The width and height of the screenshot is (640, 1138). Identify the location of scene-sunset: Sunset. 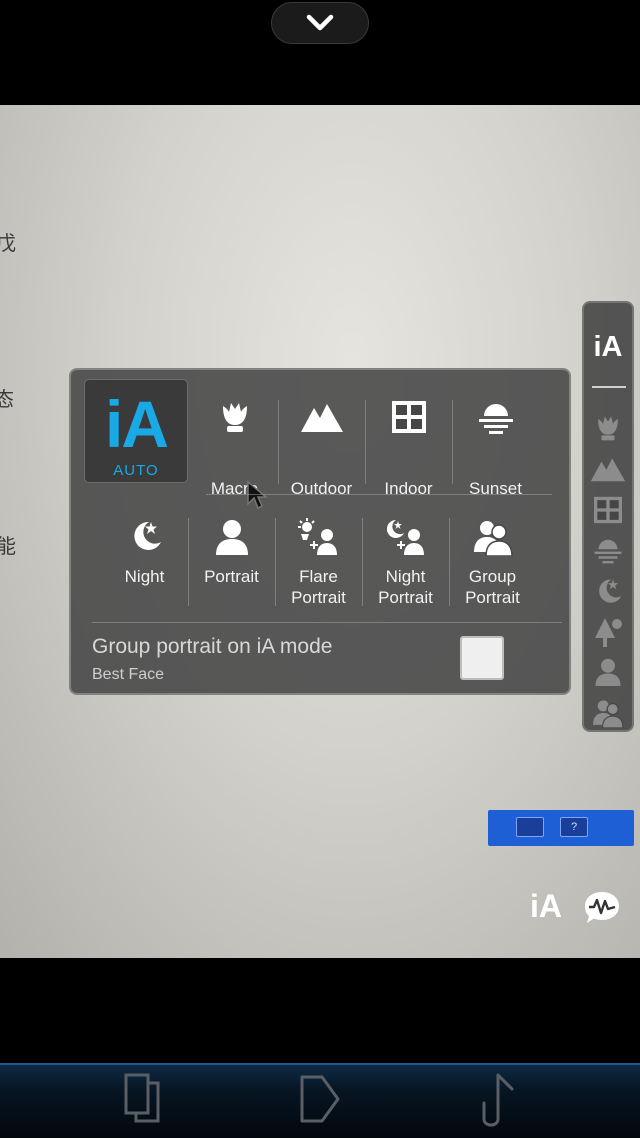
(495, 456).